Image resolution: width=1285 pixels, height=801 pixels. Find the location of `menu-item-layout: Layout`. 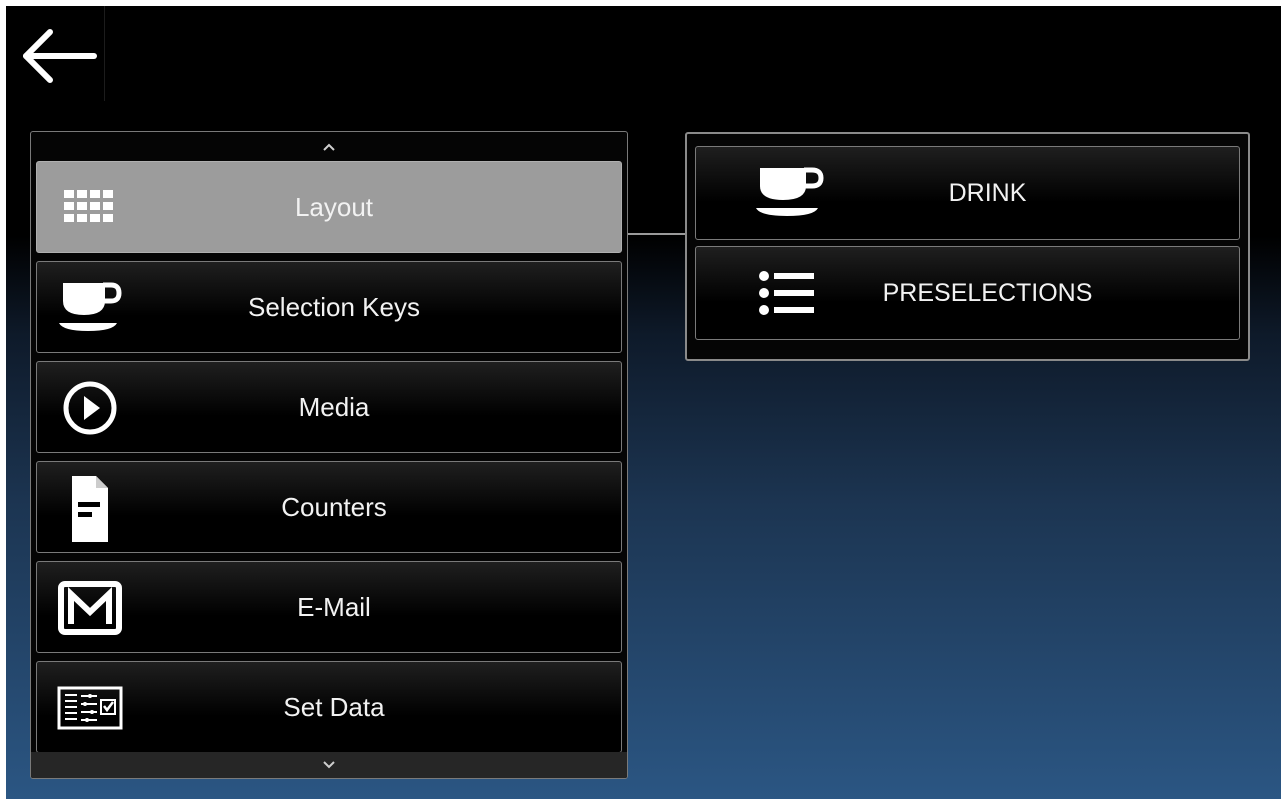

menu-item-layout: Layout is located at coordinates (329, 207).